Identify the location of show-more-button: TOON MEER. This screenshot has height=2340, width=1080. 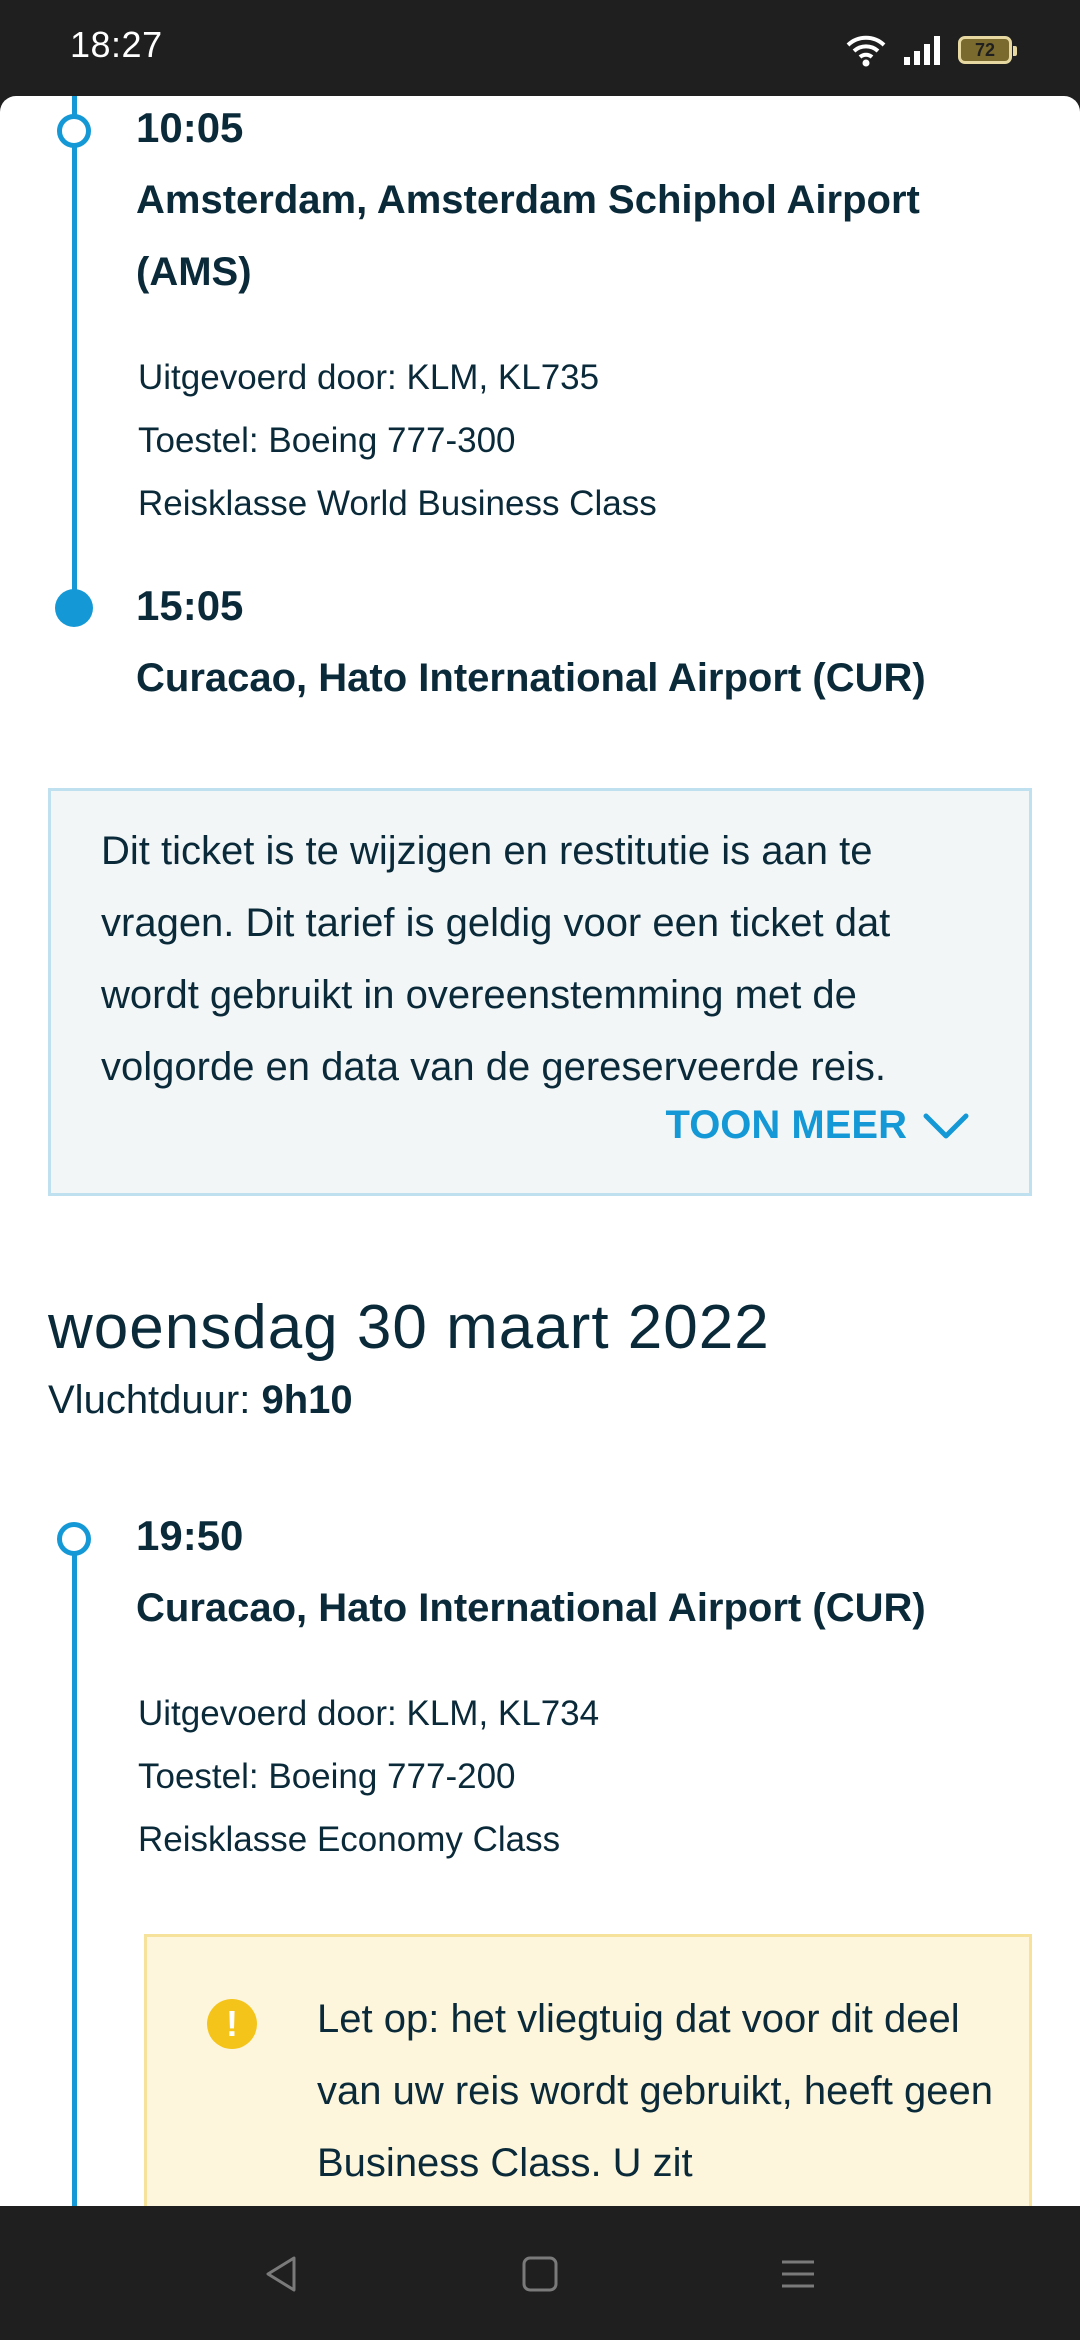
(817, 1125).